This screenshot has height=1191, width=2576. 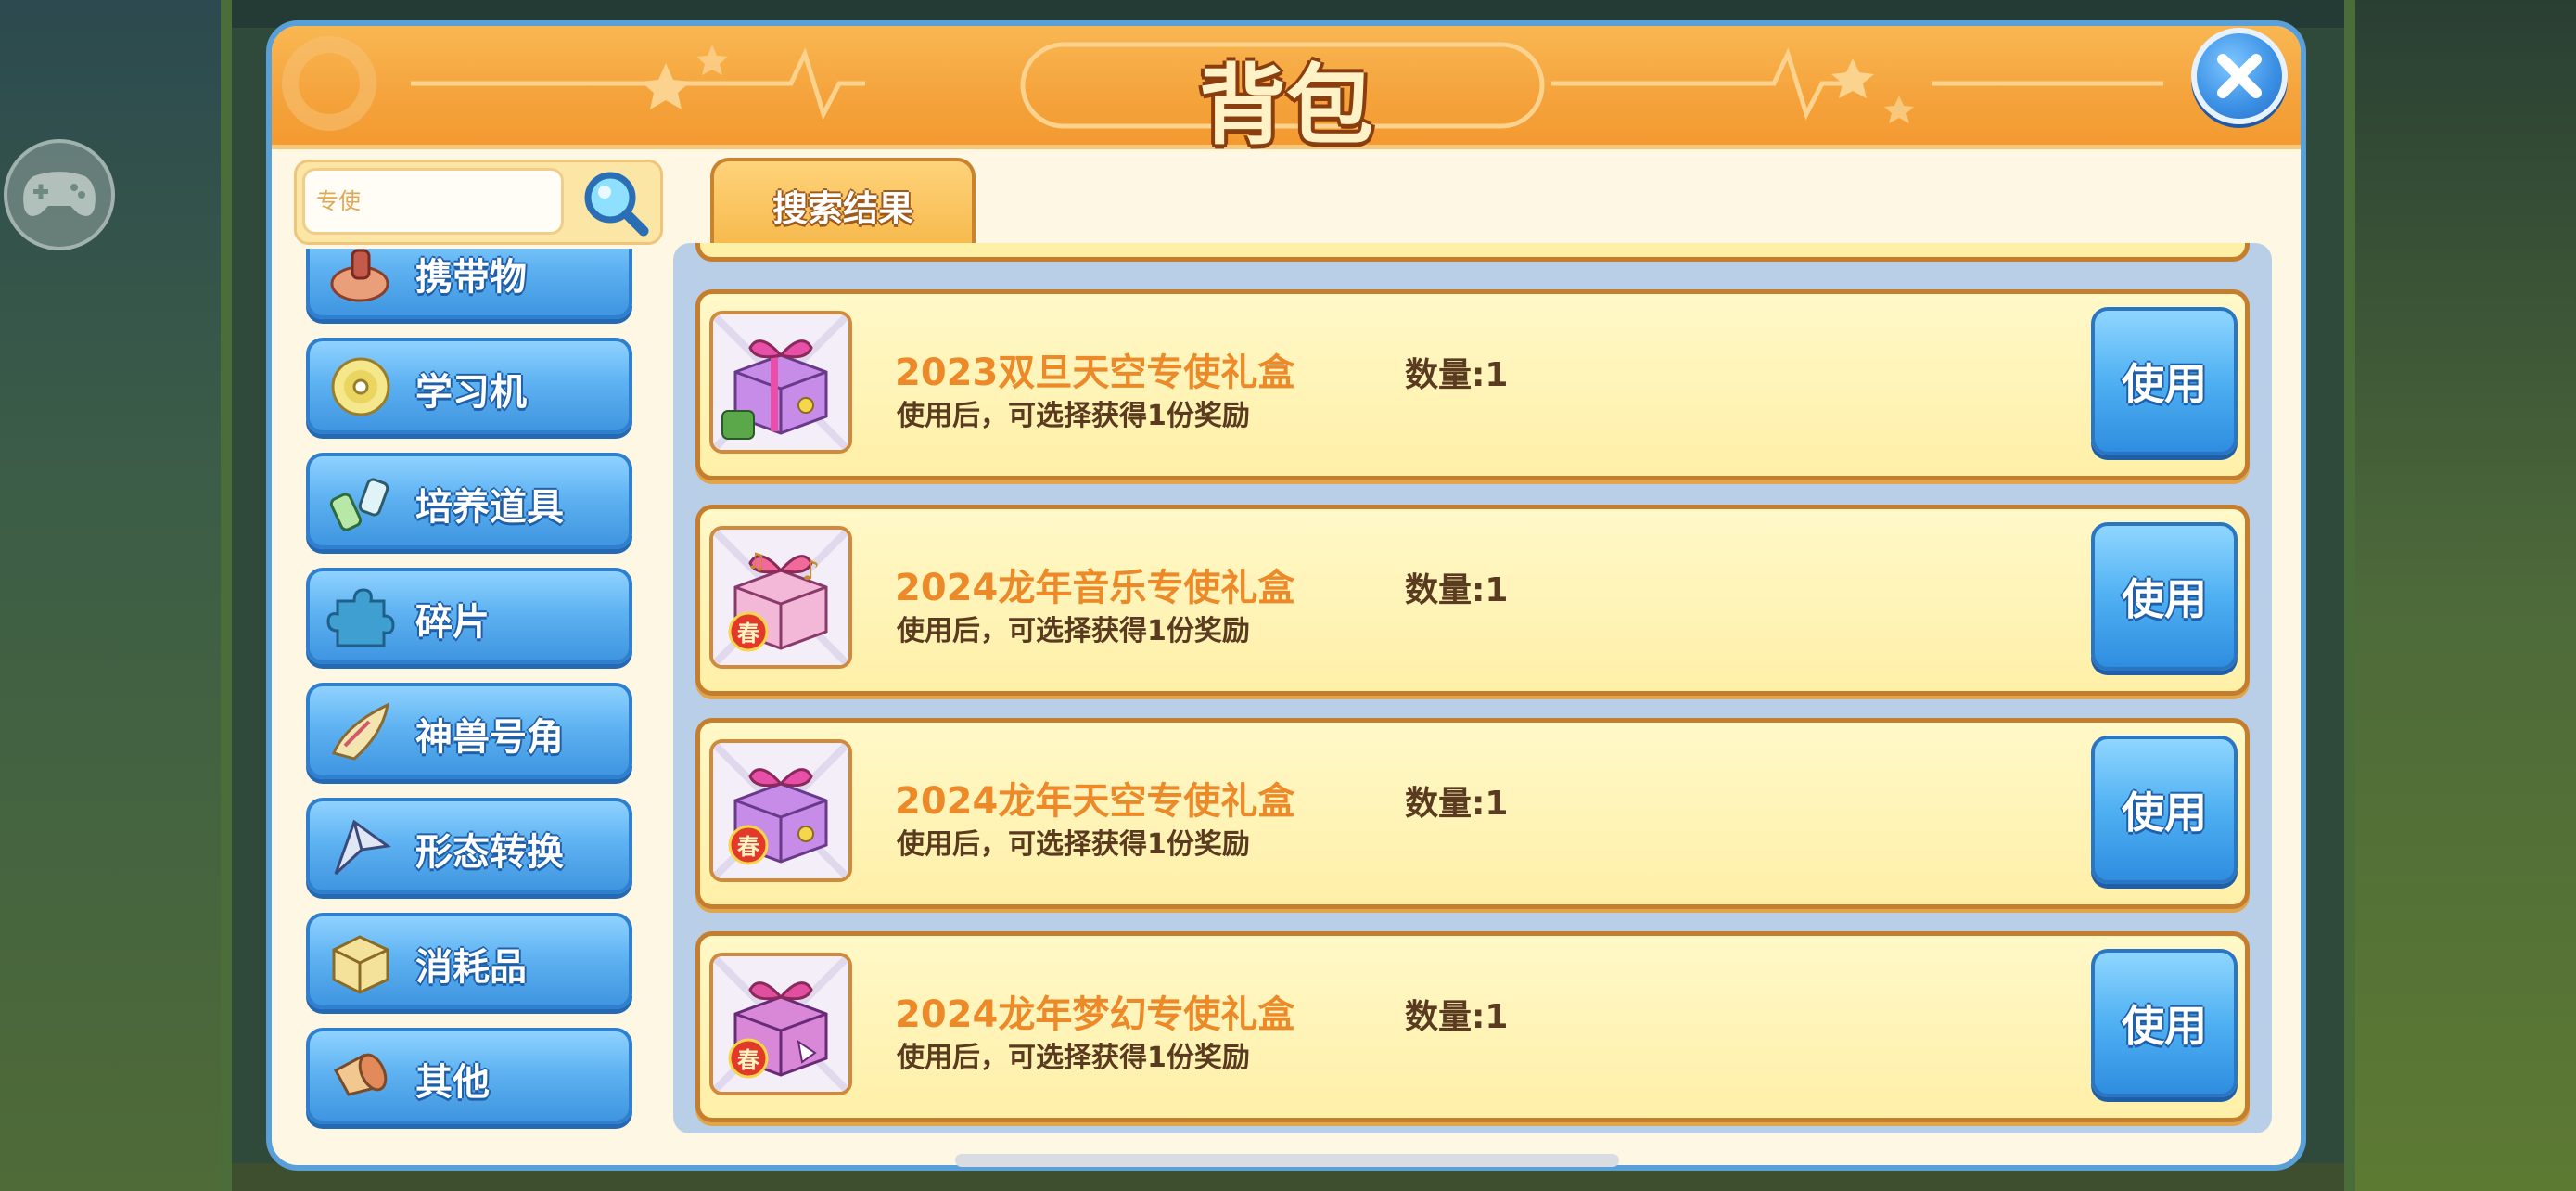 I want to click on tab-label: 搜索结果, so click(x=843, y=209).